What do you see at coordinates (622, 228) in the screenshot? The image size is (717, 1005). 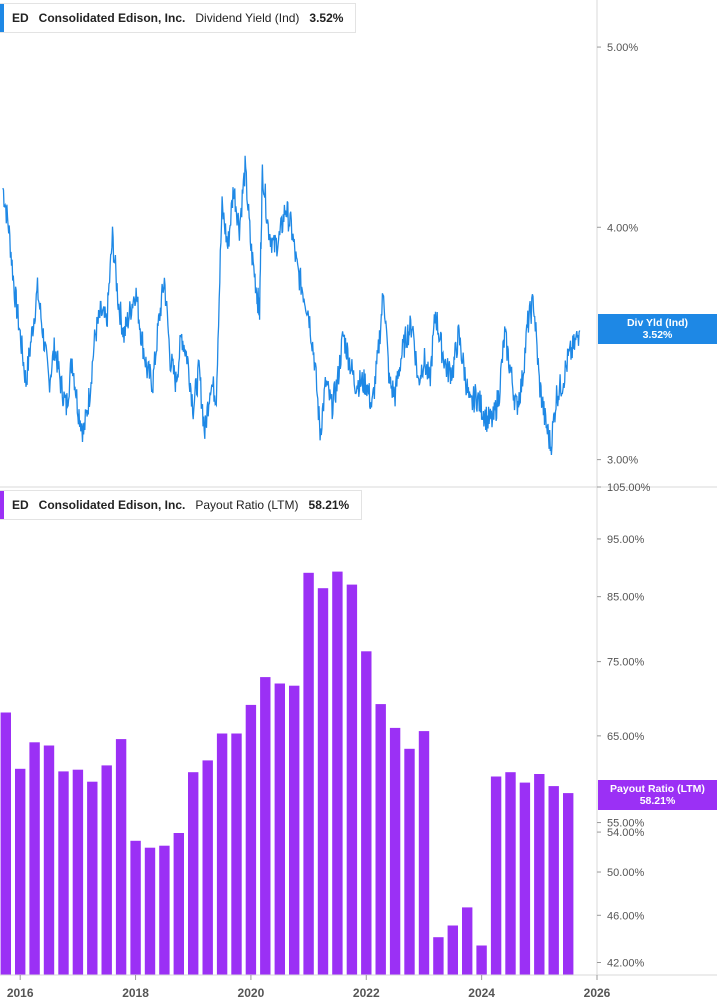 I see `yield-tick-label: 4.00%` at bounding box center [622, 228].